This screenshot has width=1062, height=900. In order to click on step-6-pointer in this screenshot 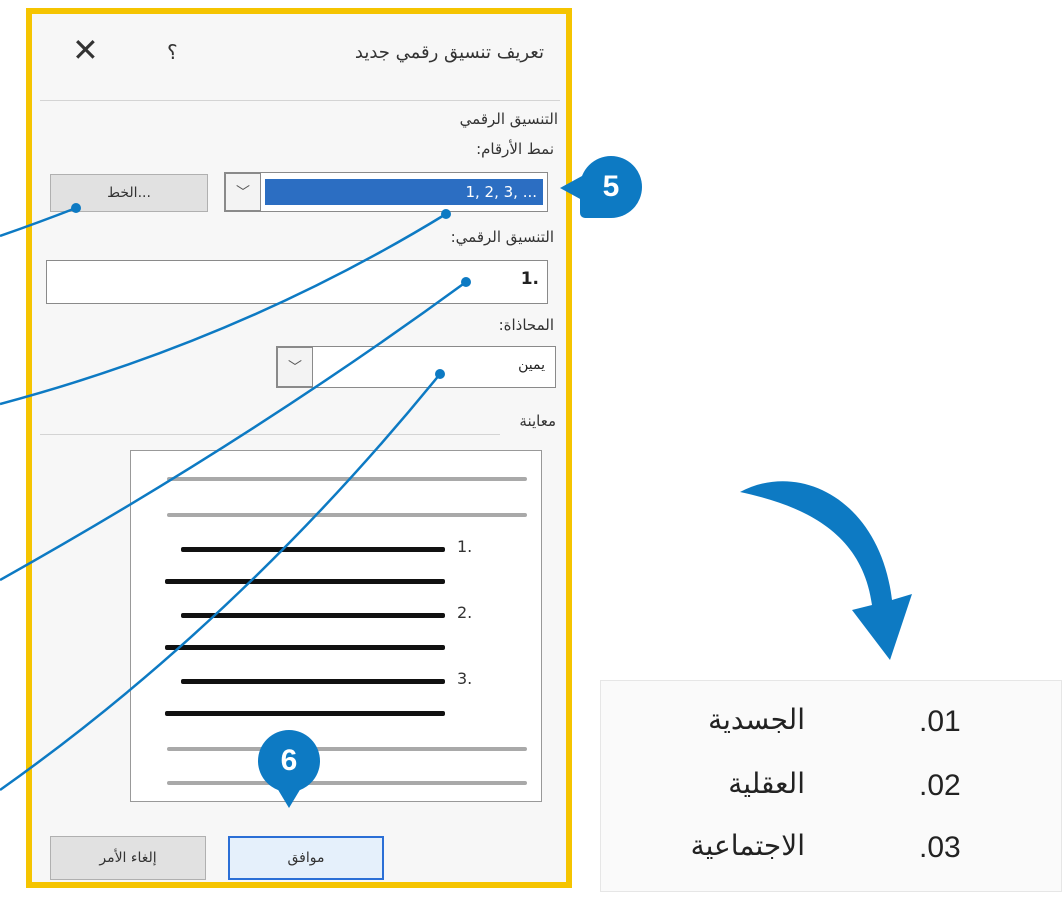, I will do `click(289, 798)`.